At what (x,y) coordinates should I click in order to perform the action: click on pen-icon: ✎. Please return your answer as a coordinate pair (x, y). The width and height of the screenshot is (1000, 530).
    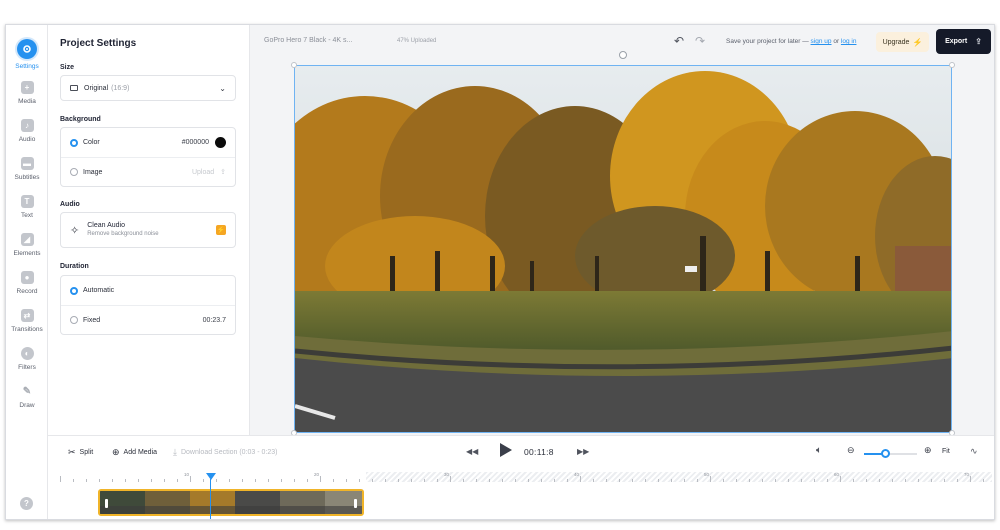
    Looking at the image, I should click on (27, 391).